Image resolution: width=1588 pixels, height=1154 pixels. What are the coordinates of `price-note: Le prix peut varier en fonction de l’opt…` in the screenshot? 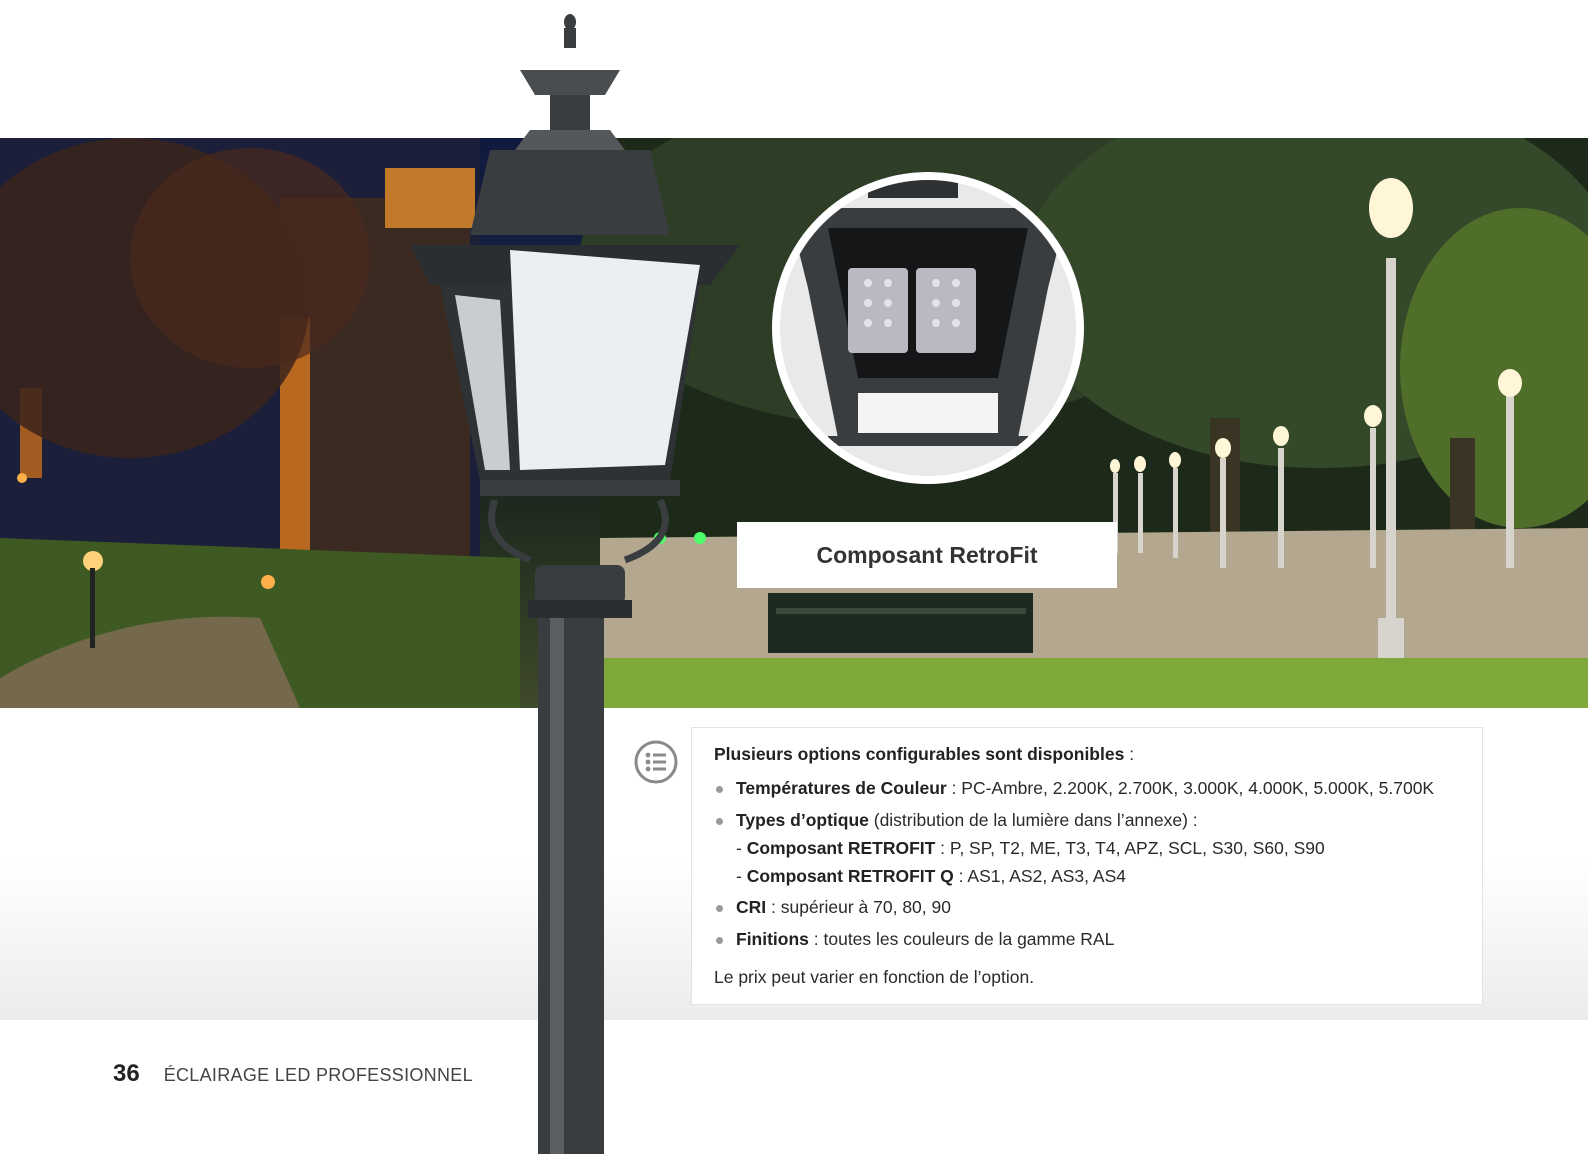 It's located at (874, 977).